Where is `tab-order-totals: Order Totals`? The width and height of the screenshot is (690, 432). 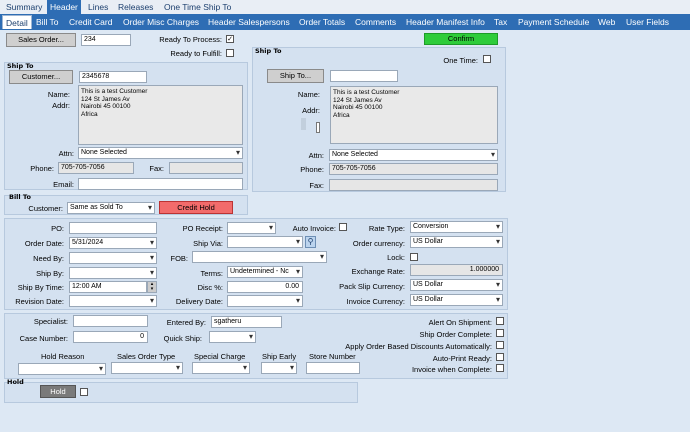 tab-order-totals: Order Totals is located at coordinates (322, 22).